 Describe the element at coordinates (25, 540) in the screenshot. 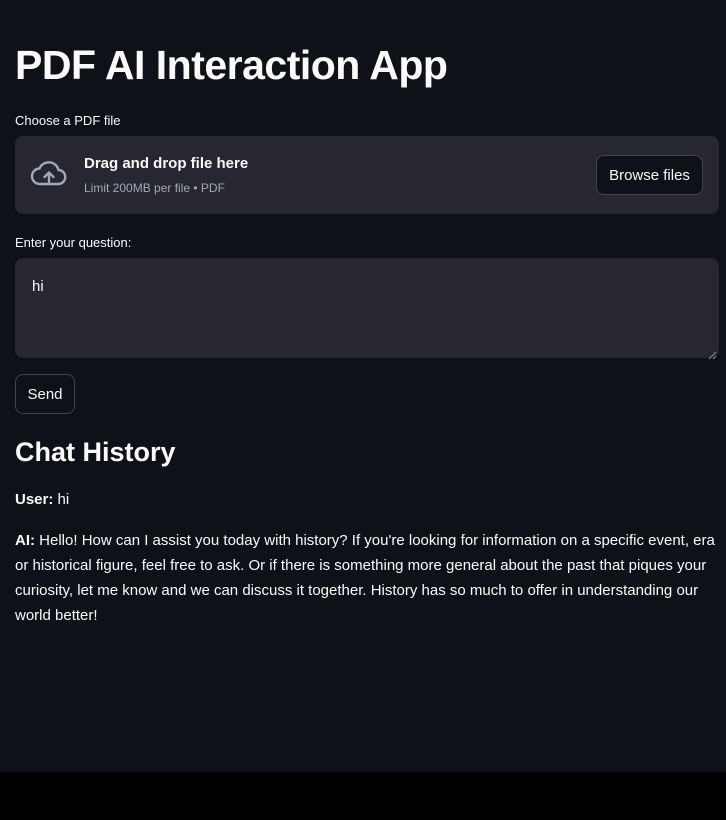

I see `message-role: AI:` at that location.